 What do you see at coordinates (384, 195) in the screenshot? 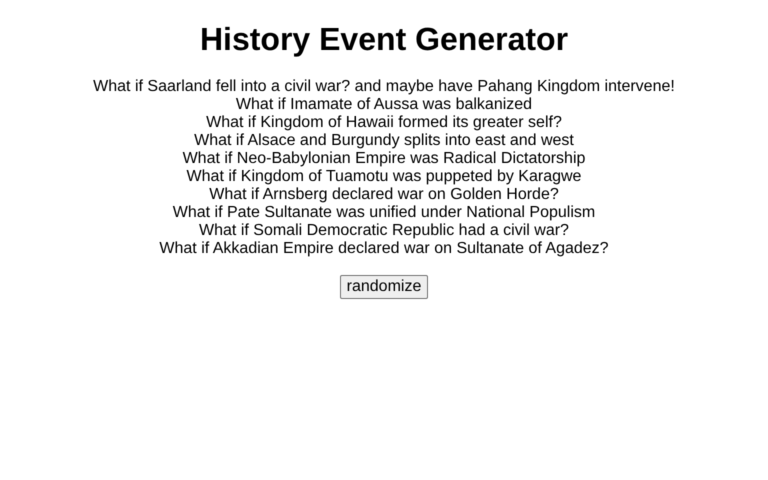
I see `event-line: What if Arnsberg declared war on Golden Horde?` at bounding box center [384, 195].